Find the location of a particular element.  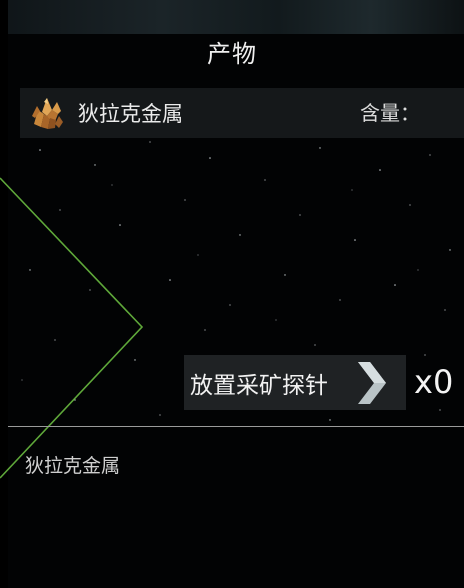

top-scenery-strip is located at coordinates (232, 17).